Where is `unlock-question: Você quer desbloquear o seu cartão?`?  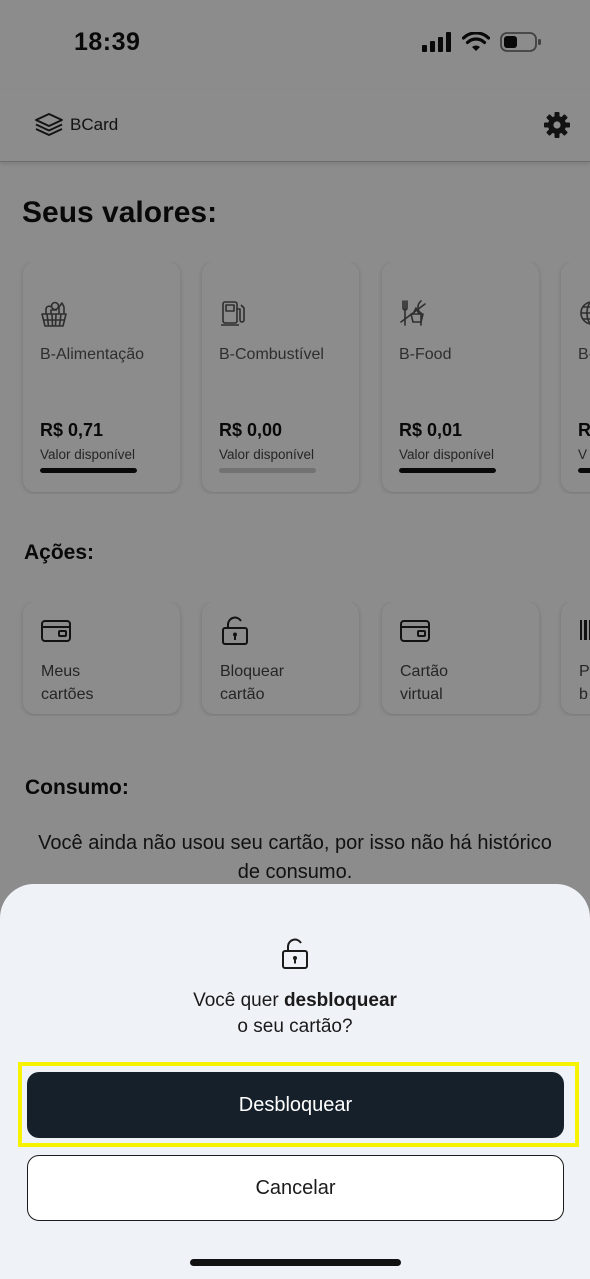
unlock-question: Você quer desbloquear o seu cartão? is located at coordinates (295, 1014).